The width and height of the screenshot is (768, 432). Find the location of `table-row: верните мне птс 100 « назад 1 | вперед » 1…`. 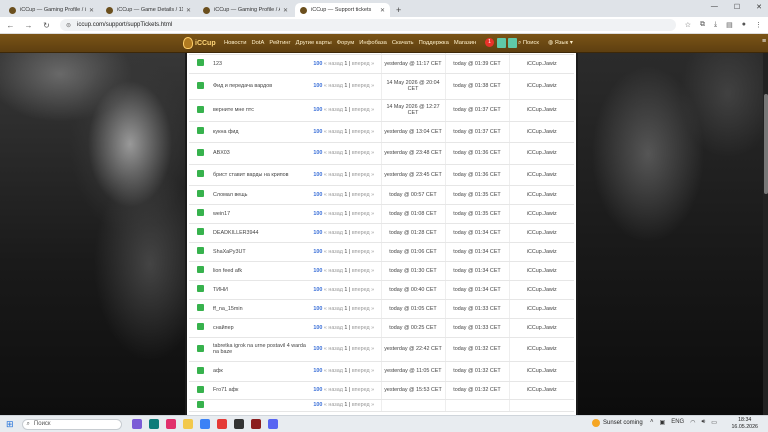

table-row: верните мне птс 100 « назад 1 | вперед » 1… is located at coordinates (381, 110).